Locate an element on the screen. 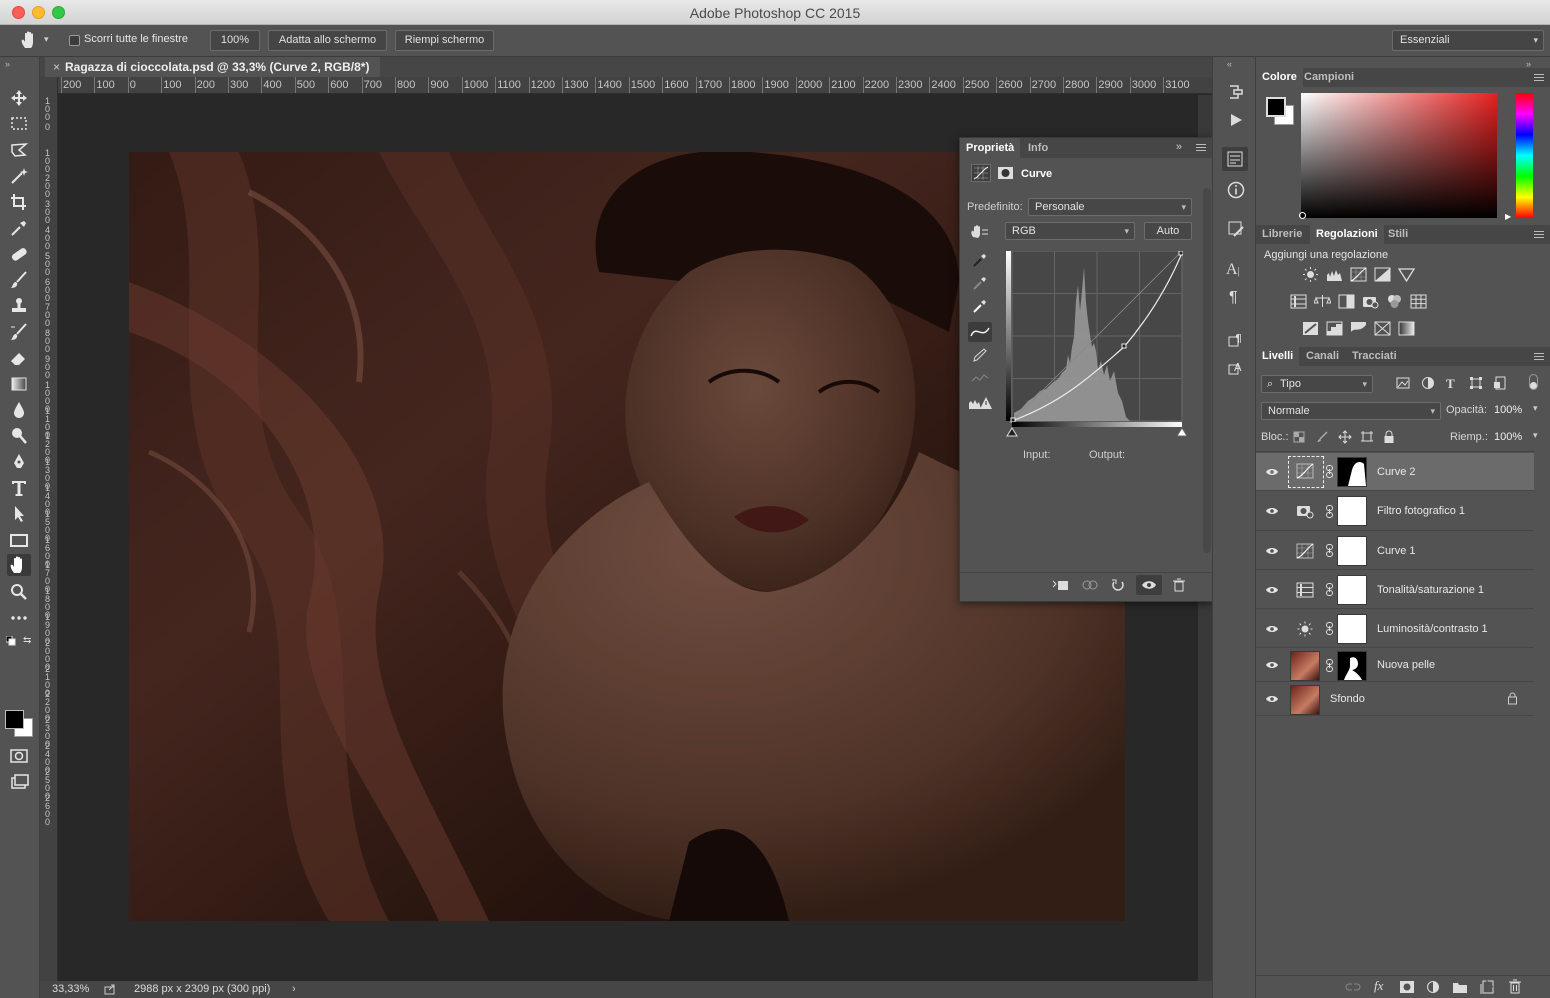 Image resolution: width=1550 pixels, height=998 pixels. more-tools-icon is located at coordinates (19, 618).